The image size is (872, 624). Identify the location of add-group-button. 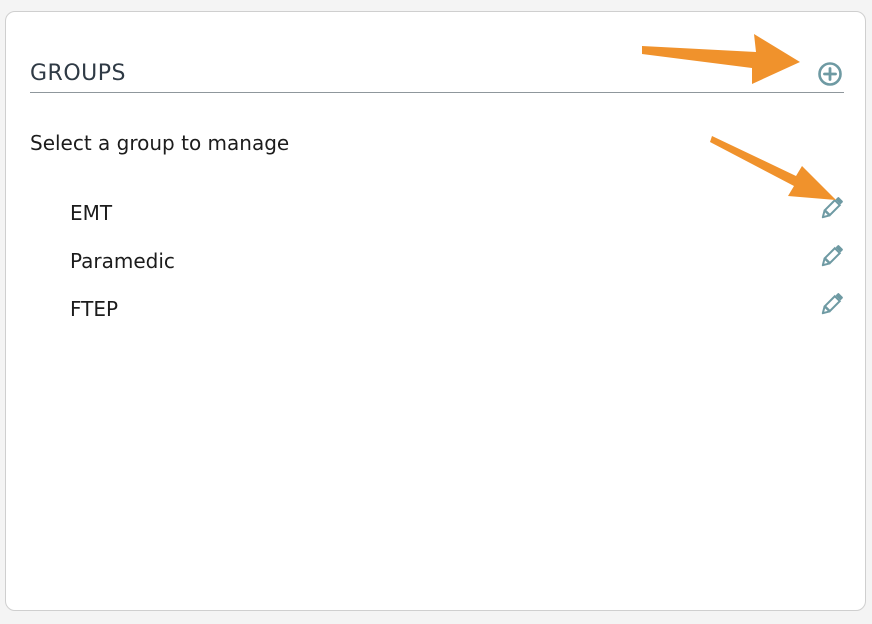
(830, 74).